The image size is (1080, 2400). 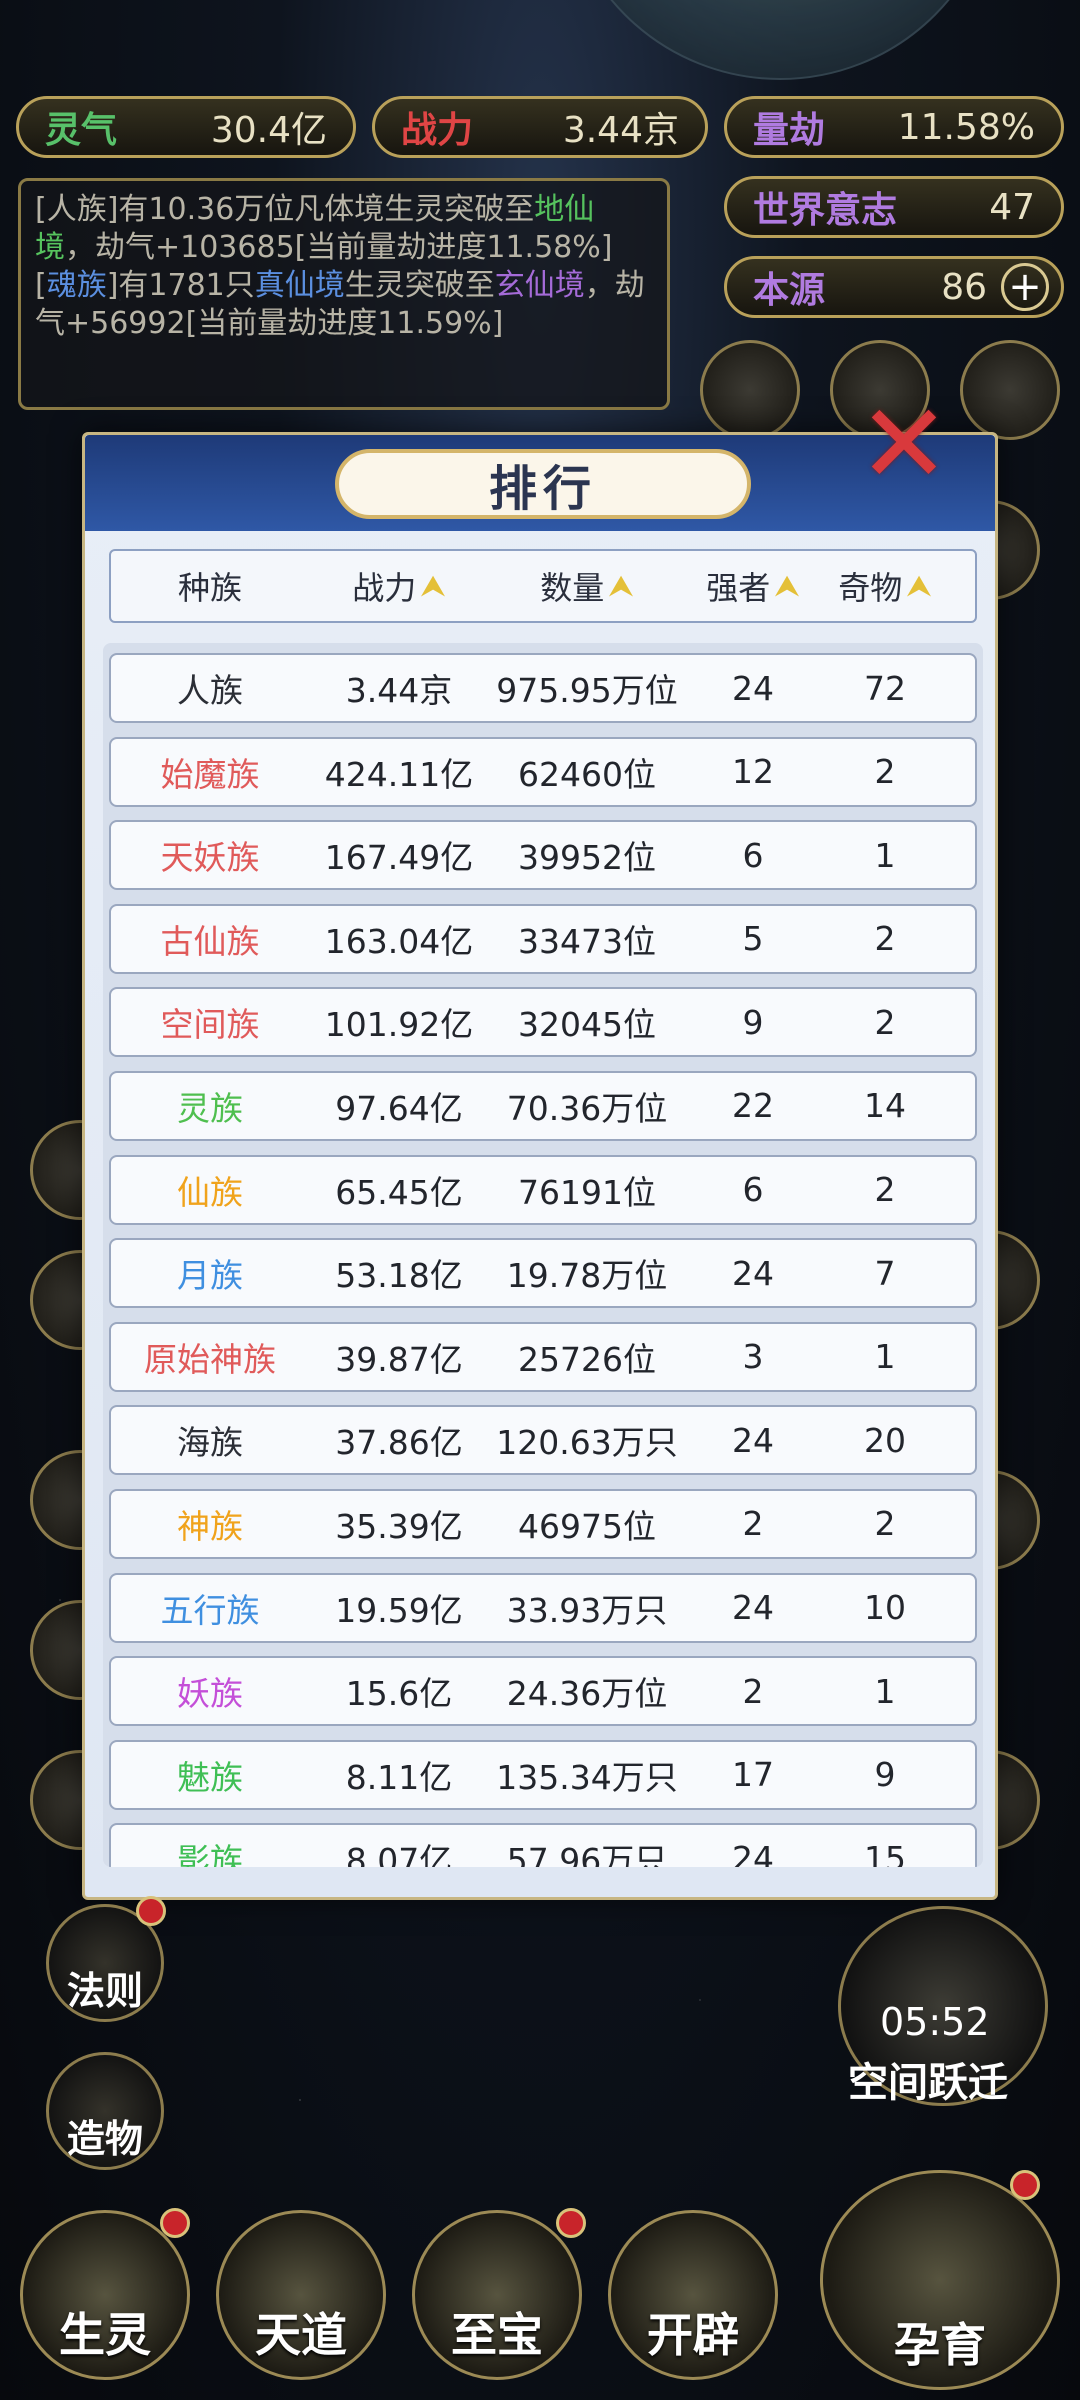 I want to click on benyuan-label: 本源, so click(x=789, y=290).